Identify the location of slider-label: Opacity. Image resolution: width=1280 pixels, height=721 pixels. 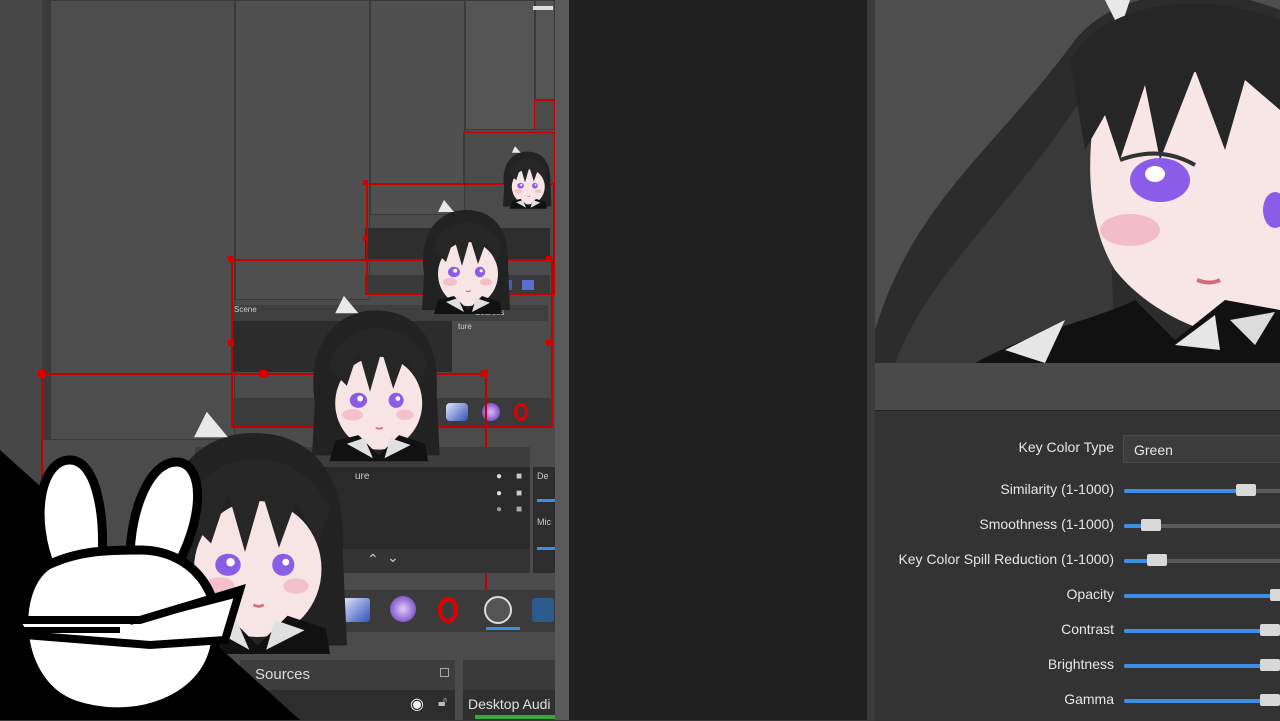
(1090, 594).